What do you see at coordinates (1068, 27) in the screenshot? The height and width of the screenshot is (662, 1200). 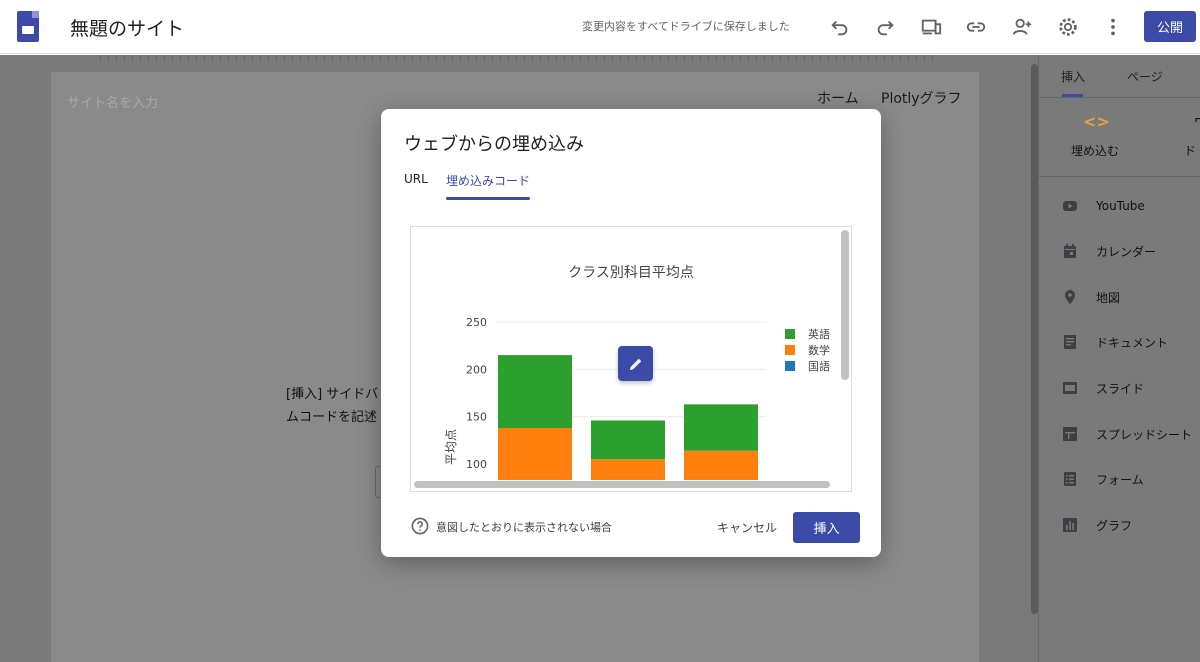 I see `settings-gear-icon` at bounding box center [1068, 27].